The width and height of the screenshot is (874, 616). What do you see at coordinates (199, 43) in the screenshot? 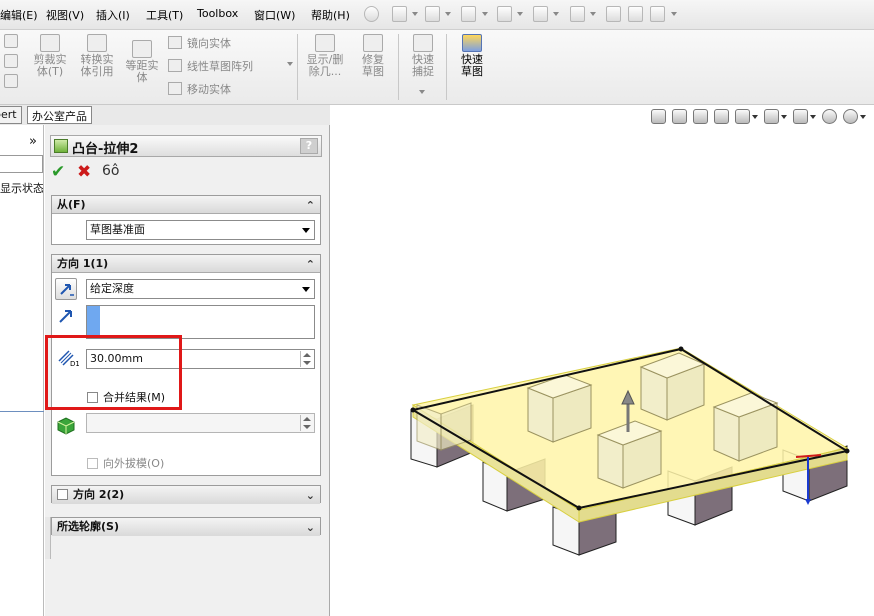
I see `mirror-entities-button: 镜向实体` at bounding box center [199, 43].